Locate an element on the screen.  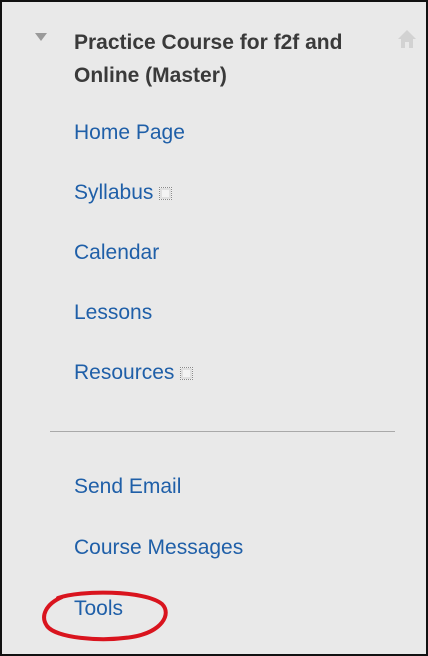
menu-item-label: Resources is located at coordinates (124, 373).